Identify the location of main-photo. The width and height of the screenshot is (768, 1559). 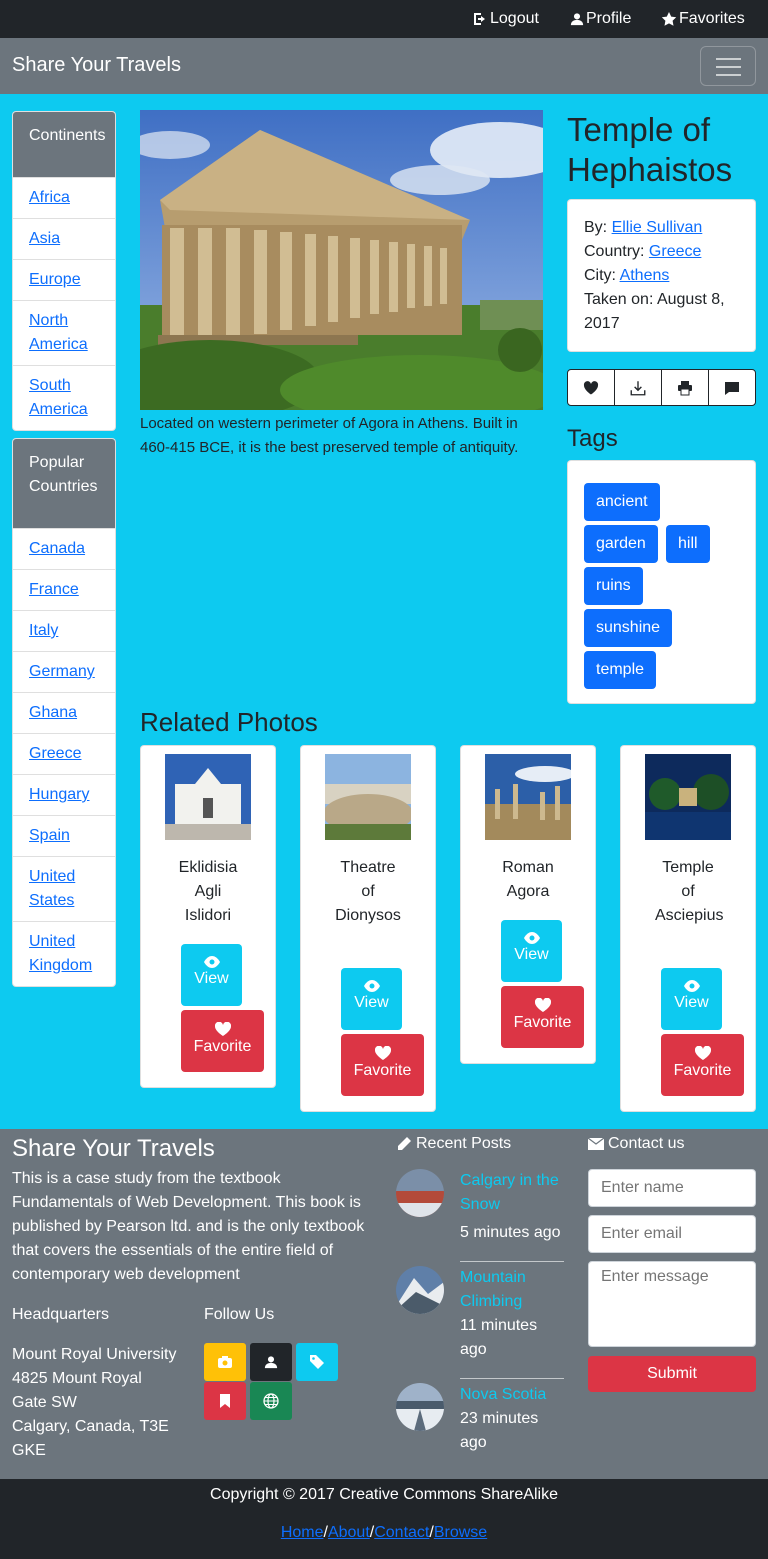
(341, 260).